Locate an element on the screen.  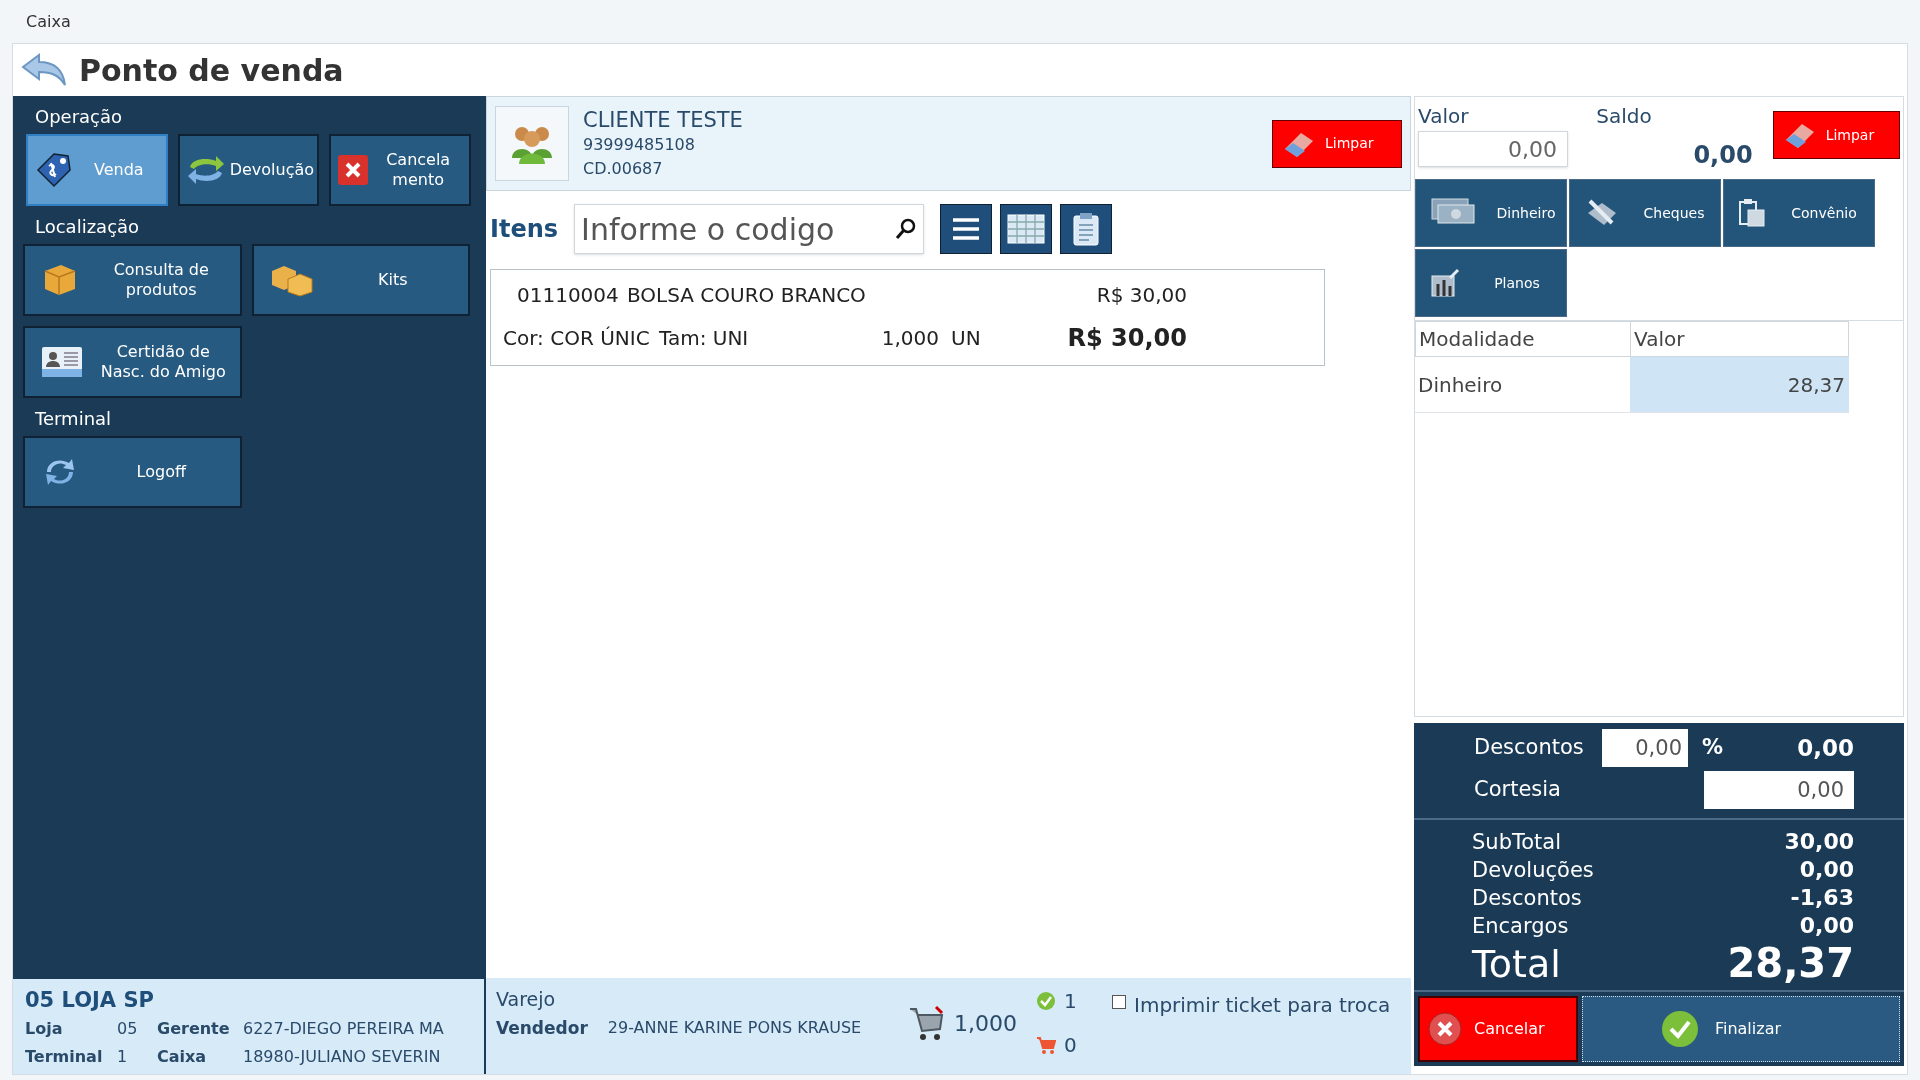
customer-name: CLIENTE TESTE is located at coordinates (663, 119).